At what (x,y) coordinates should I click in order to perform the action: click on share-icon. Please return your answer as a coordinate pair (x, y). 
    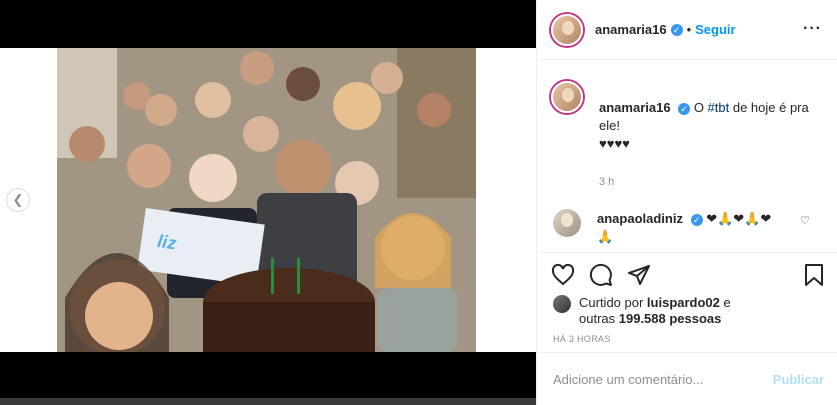
    Looking at the image, I should click on (639, 275).